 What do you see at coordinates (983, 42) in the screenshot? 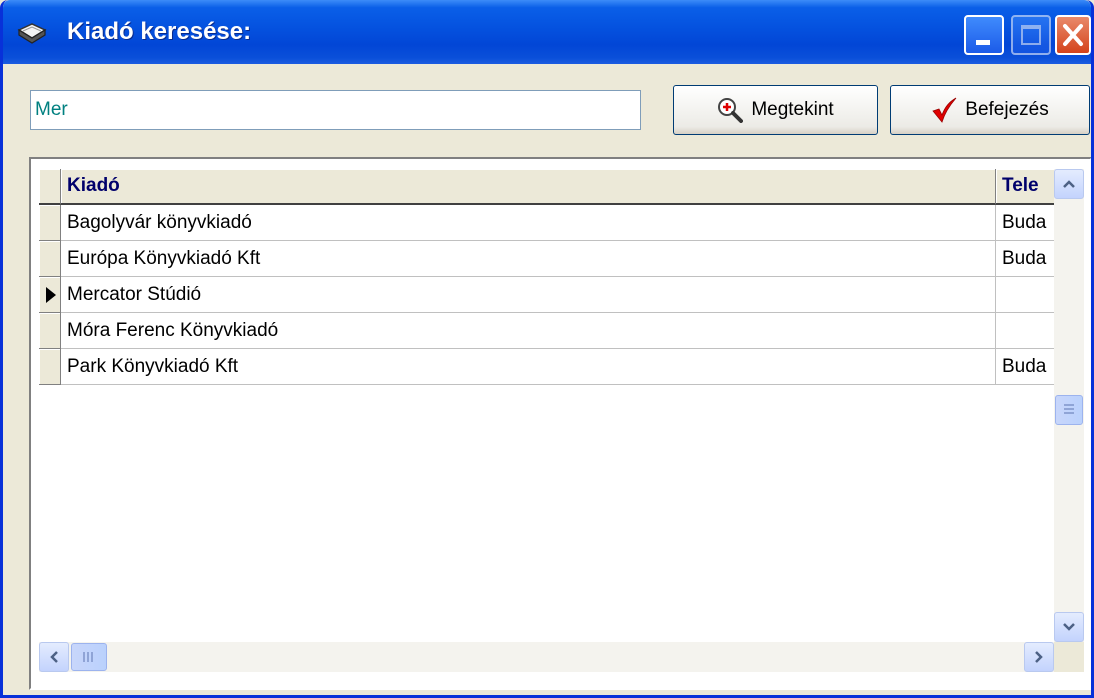
I see `minimize-icon` at bounding box center [983, 42].